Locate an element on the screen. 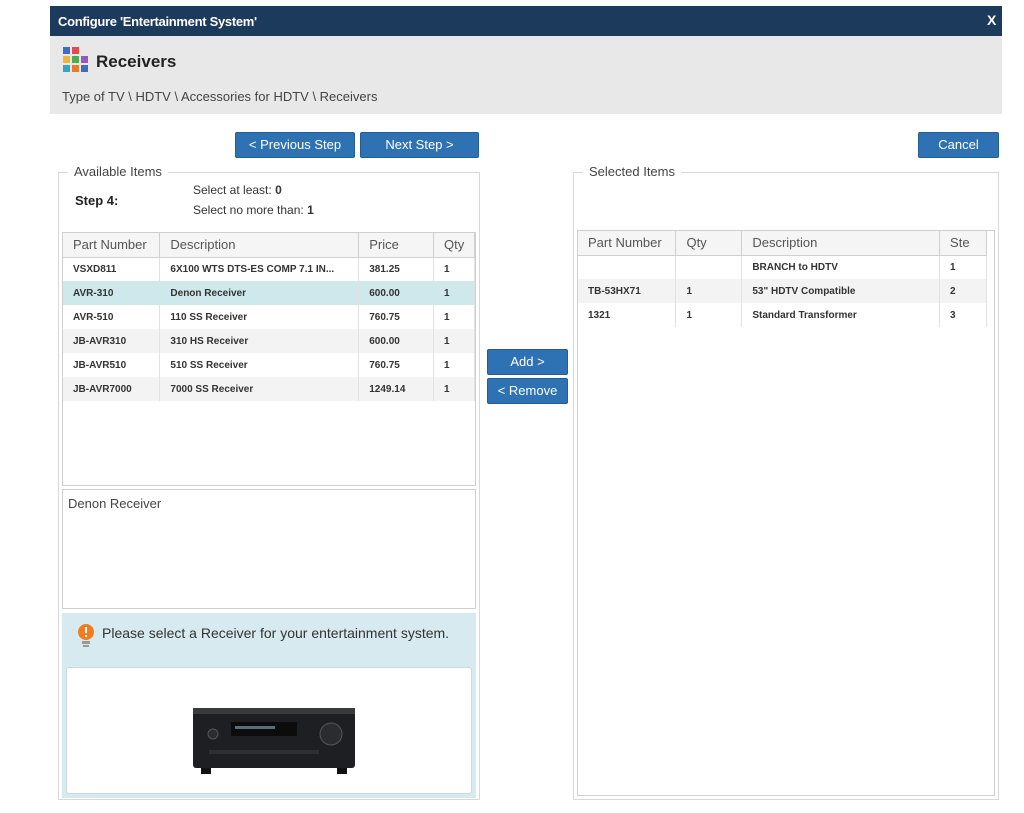 This screenshot has width=1024, height=813. add-button: Add > is located at coordinates (527, 362).